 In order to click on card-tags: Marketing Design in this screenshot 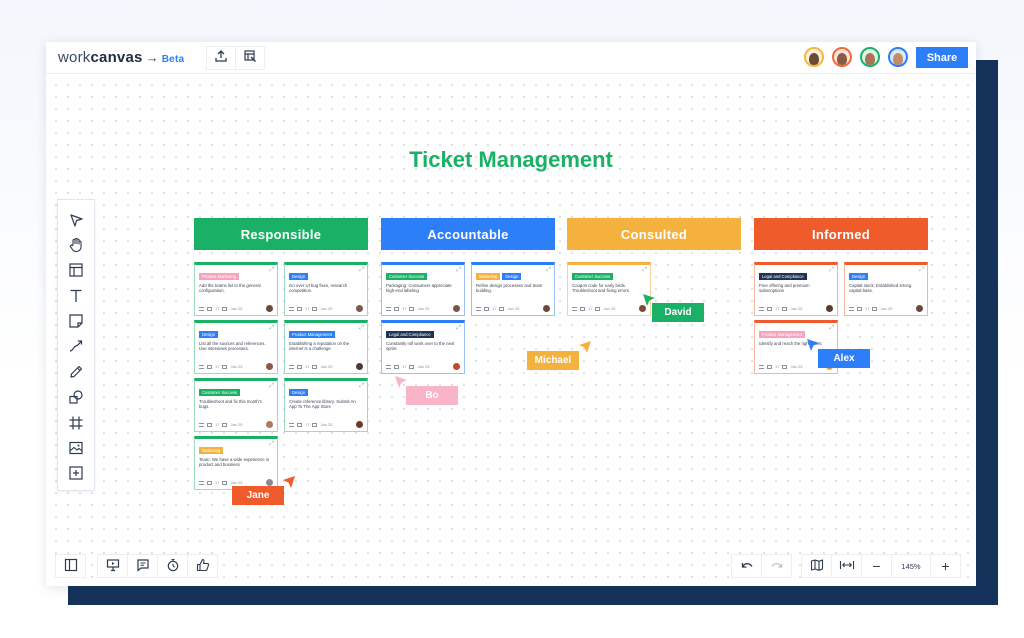, I will do `click(499, 276)`.